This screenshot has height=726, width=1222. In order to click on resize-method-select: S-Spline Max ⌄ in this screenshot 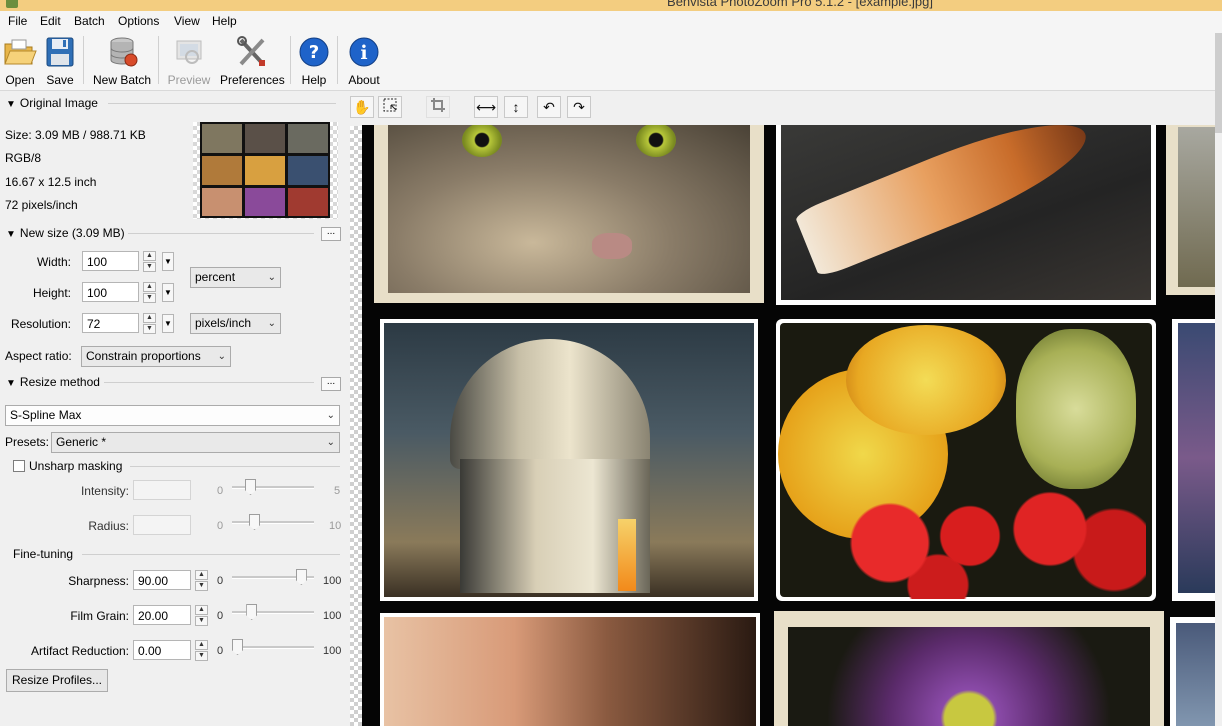, I will do `click(172, 415)`.